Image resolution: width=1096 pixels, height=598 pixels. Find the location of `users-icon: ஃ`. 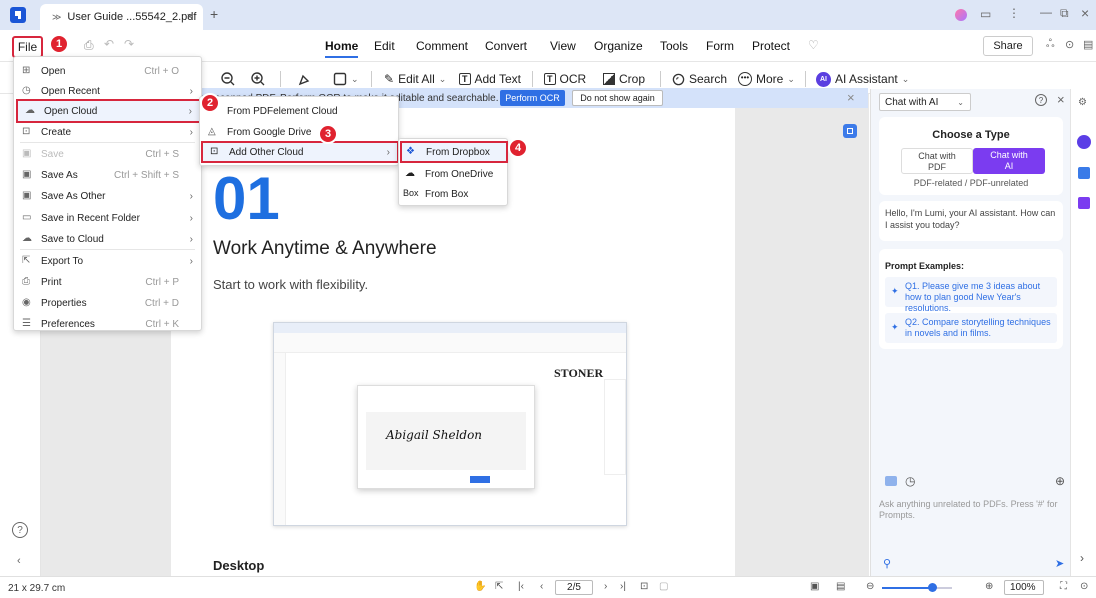

users-icon: ஃ is located at coordinates (1050, 45).